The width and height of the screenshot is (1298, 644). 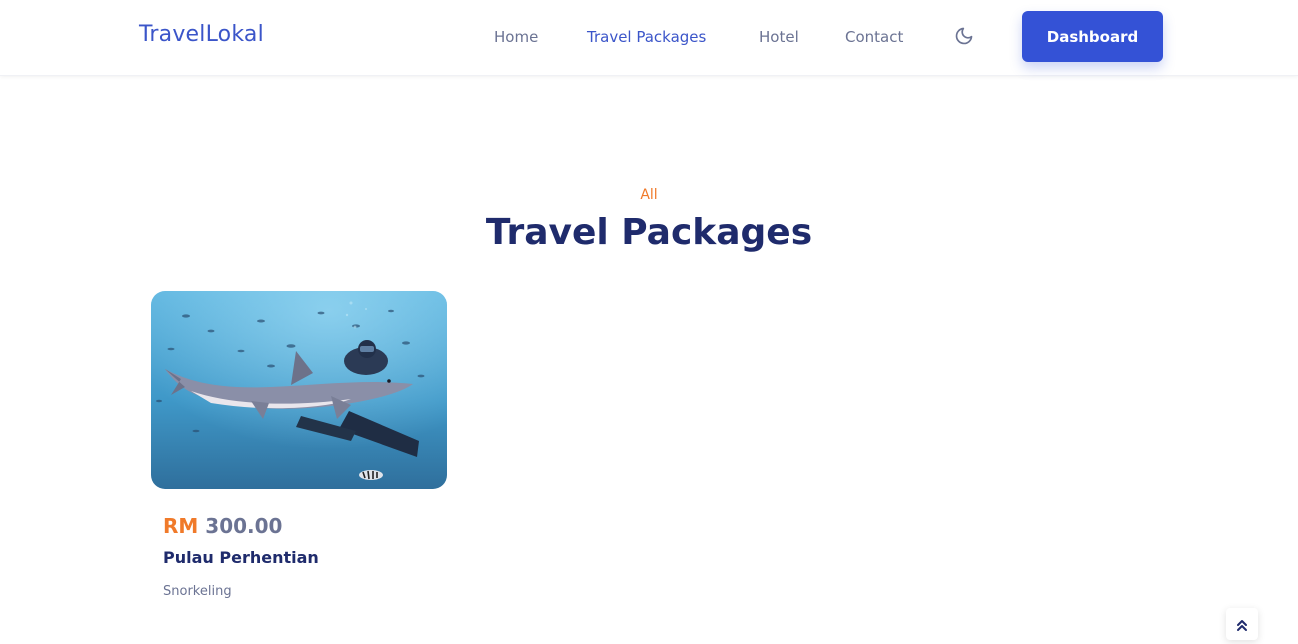 I want to click on price-amount: 300.00, so click(x=244, y=526).